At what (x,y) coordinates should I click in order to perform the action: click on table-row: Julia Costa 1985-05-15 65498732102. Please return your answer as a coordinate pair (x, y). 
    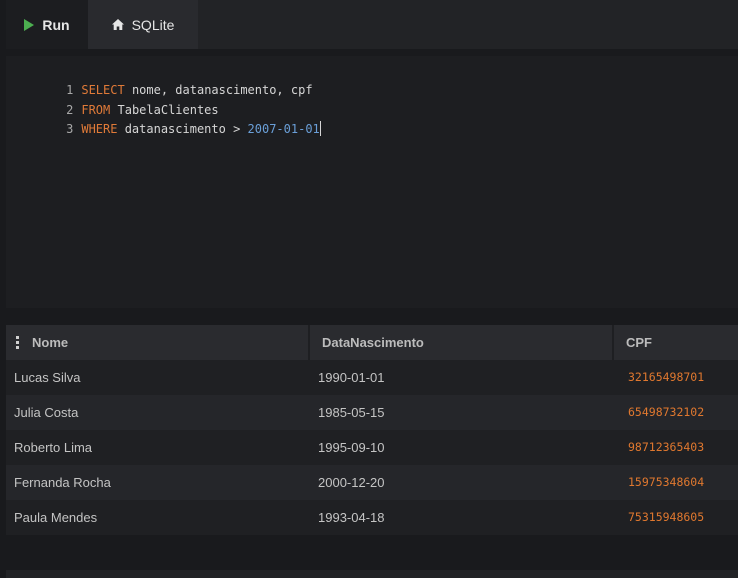
    Looking at the image, I should click on (372, 412).